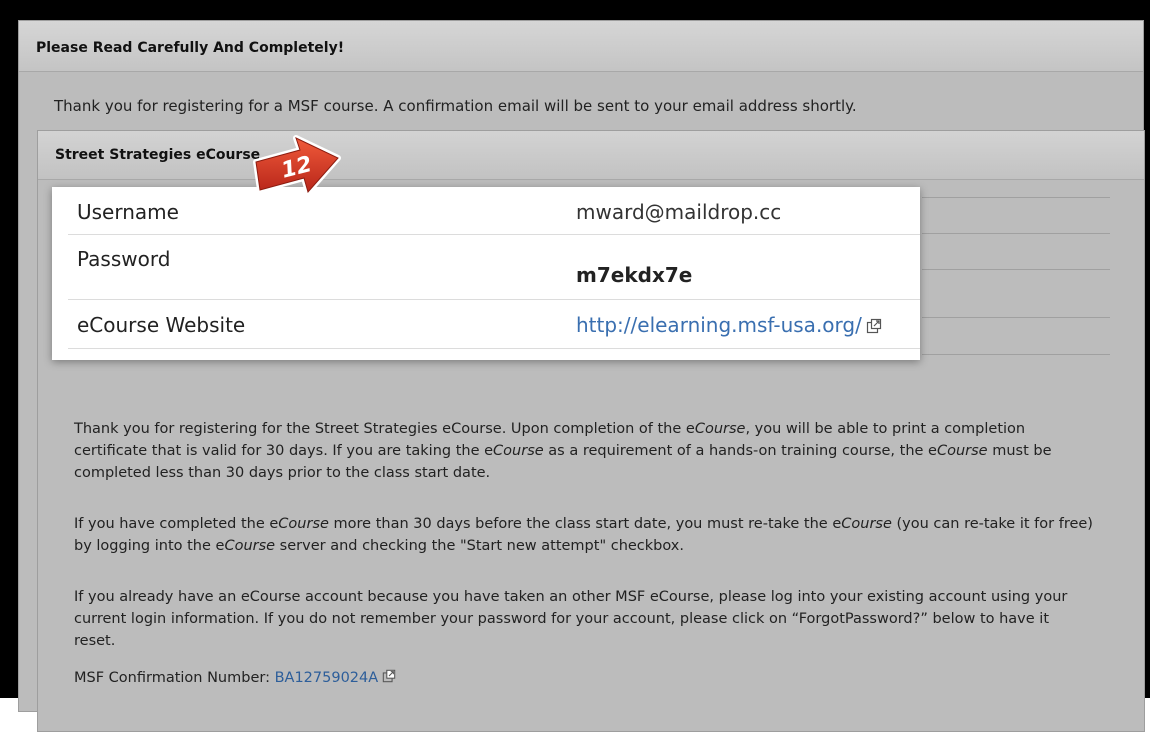 The width and height of the screenshot is (1150, 732). What do you see at coordinates (161, 325) in the screenshot?
I see `website-label: eCourse Website` at bounding box center [161, 325].